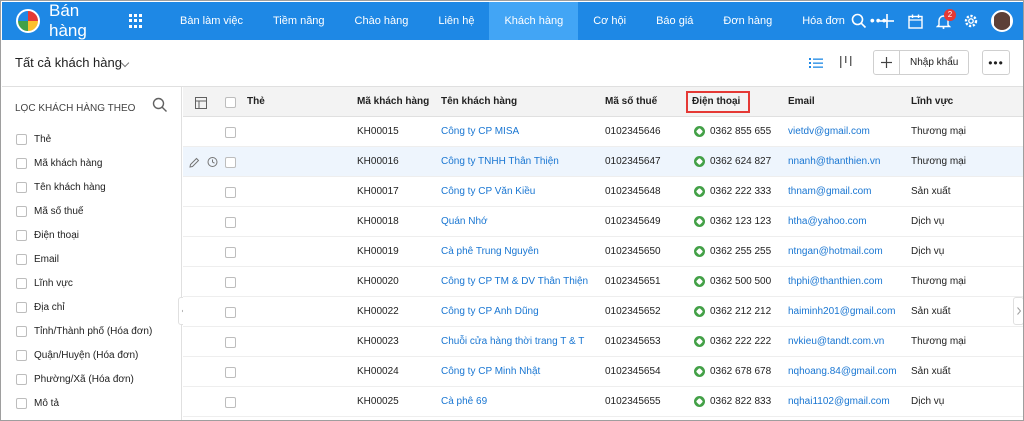 The width and height of the screenshot is (1024, 421). What do you see at coordinates (1018, 311) in the screenshot?
I see `collapse-right-panel-handle` at bounding box center [1018, 311].